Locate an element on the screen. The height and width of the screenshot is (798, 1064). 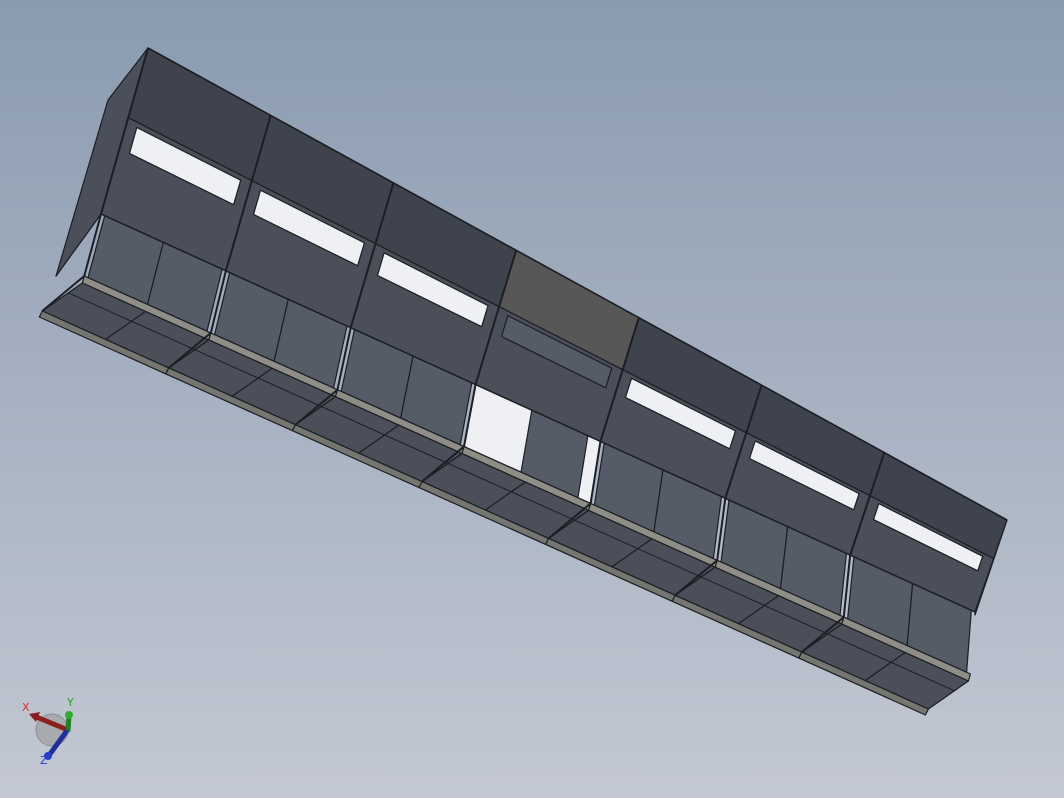
z-axis-label: Z is located at coordinates (44, 760).